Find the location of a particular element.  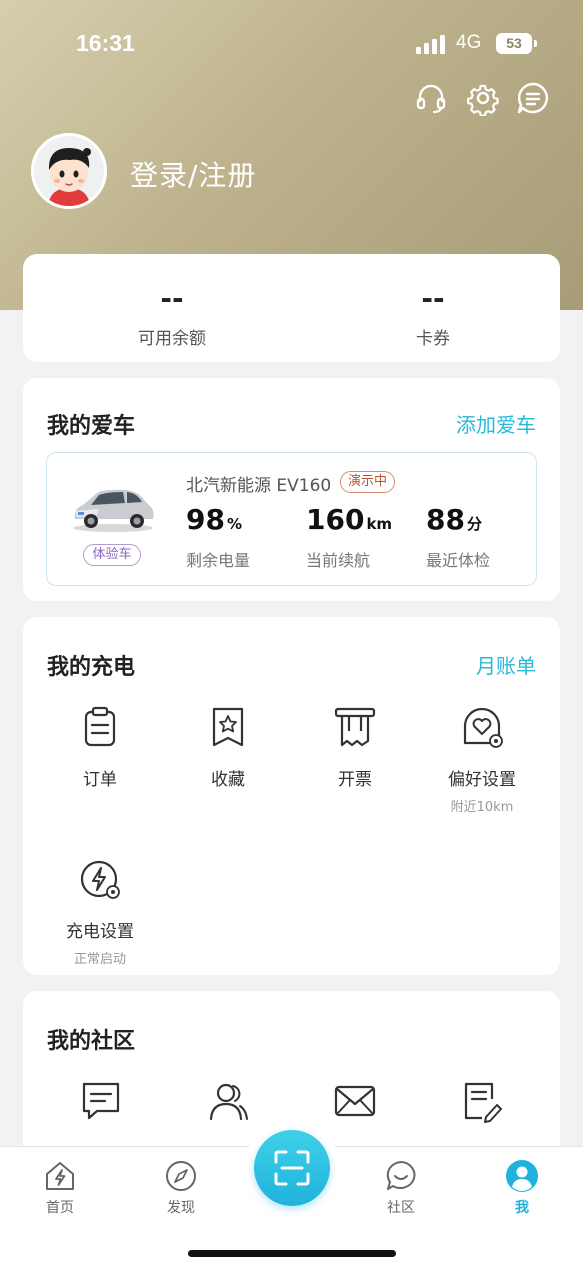

battery-stat-value: 98% is located at coordinates (214, 519).